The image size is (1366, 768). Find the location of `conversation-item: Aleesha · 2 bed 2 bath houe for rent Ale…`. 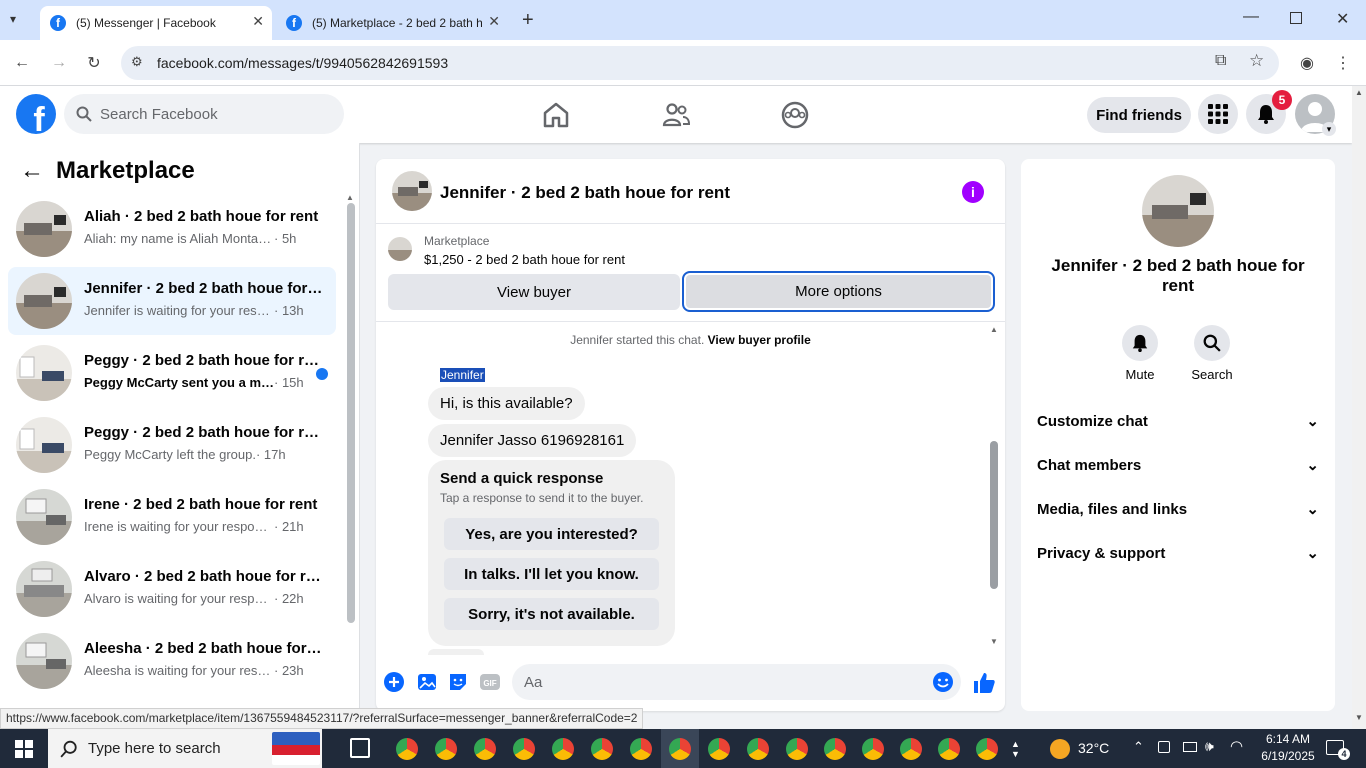

conversation-item: Aleesha · 2 bed 2 bath houe for rent Ale… is located at coordinates (172, 661).